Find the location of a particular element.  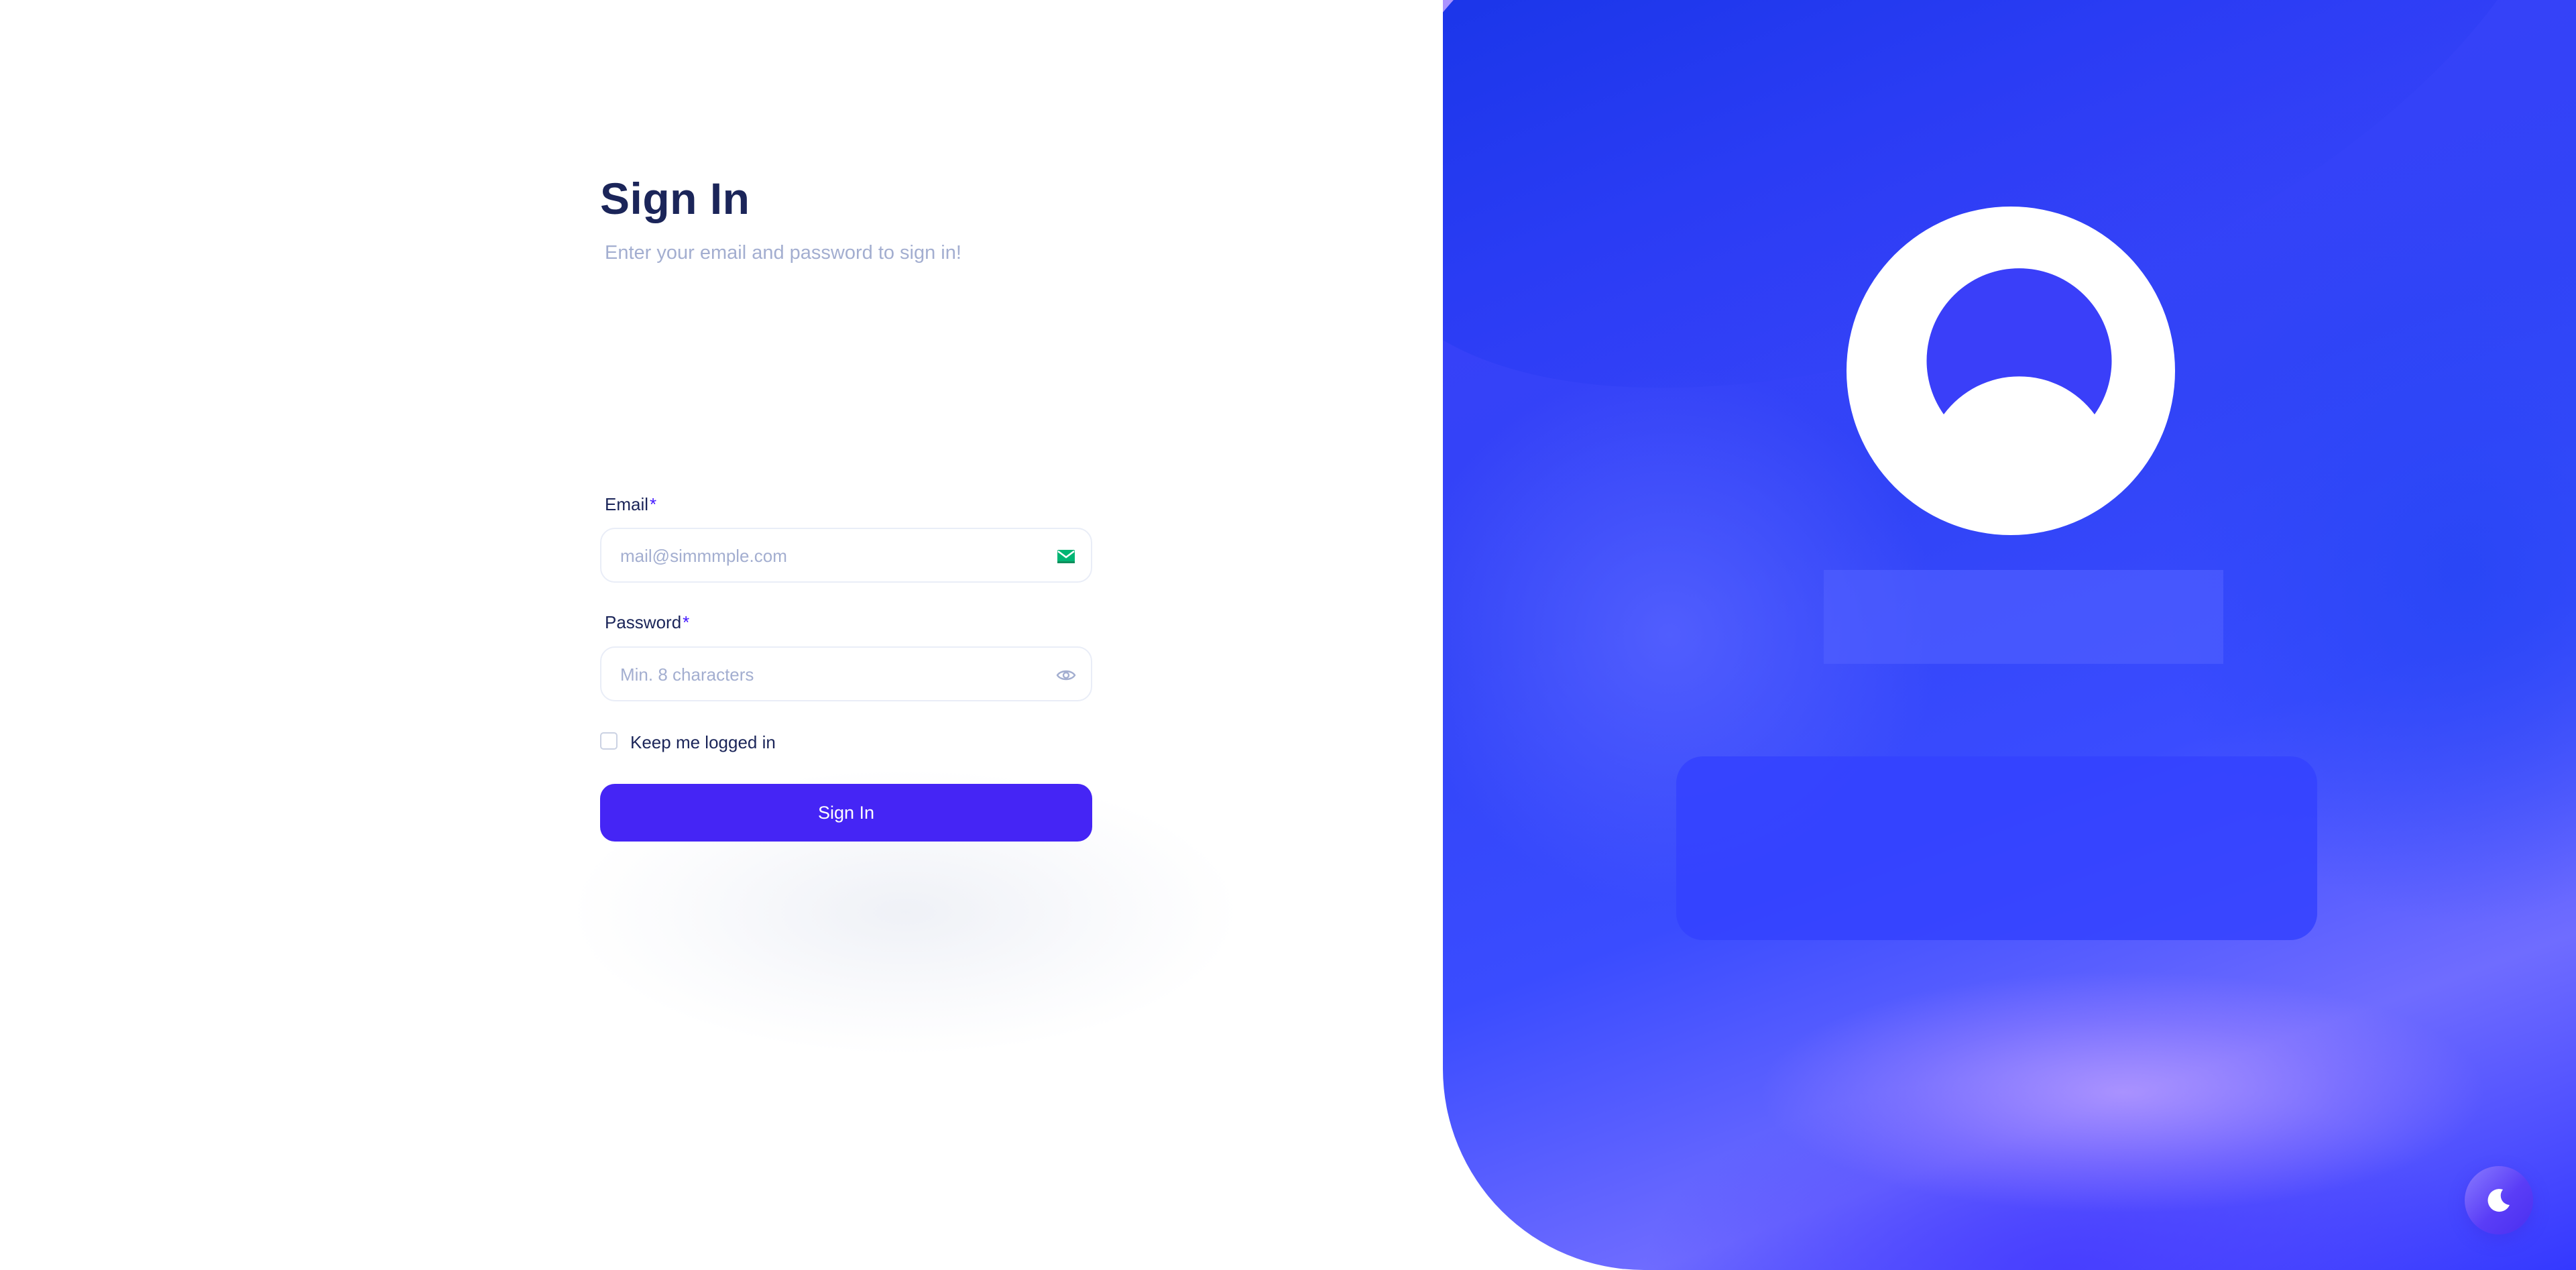

eye-icon is located at coordinates (1066, 676).